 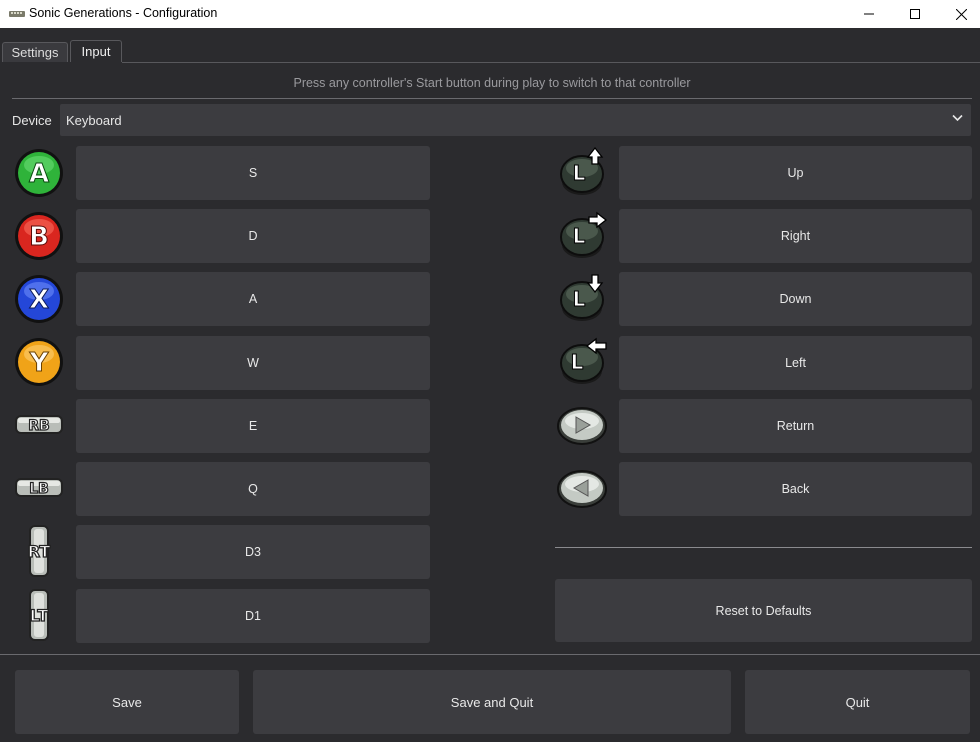 I want to click on svg-text: B, so click(x=39, y=237).